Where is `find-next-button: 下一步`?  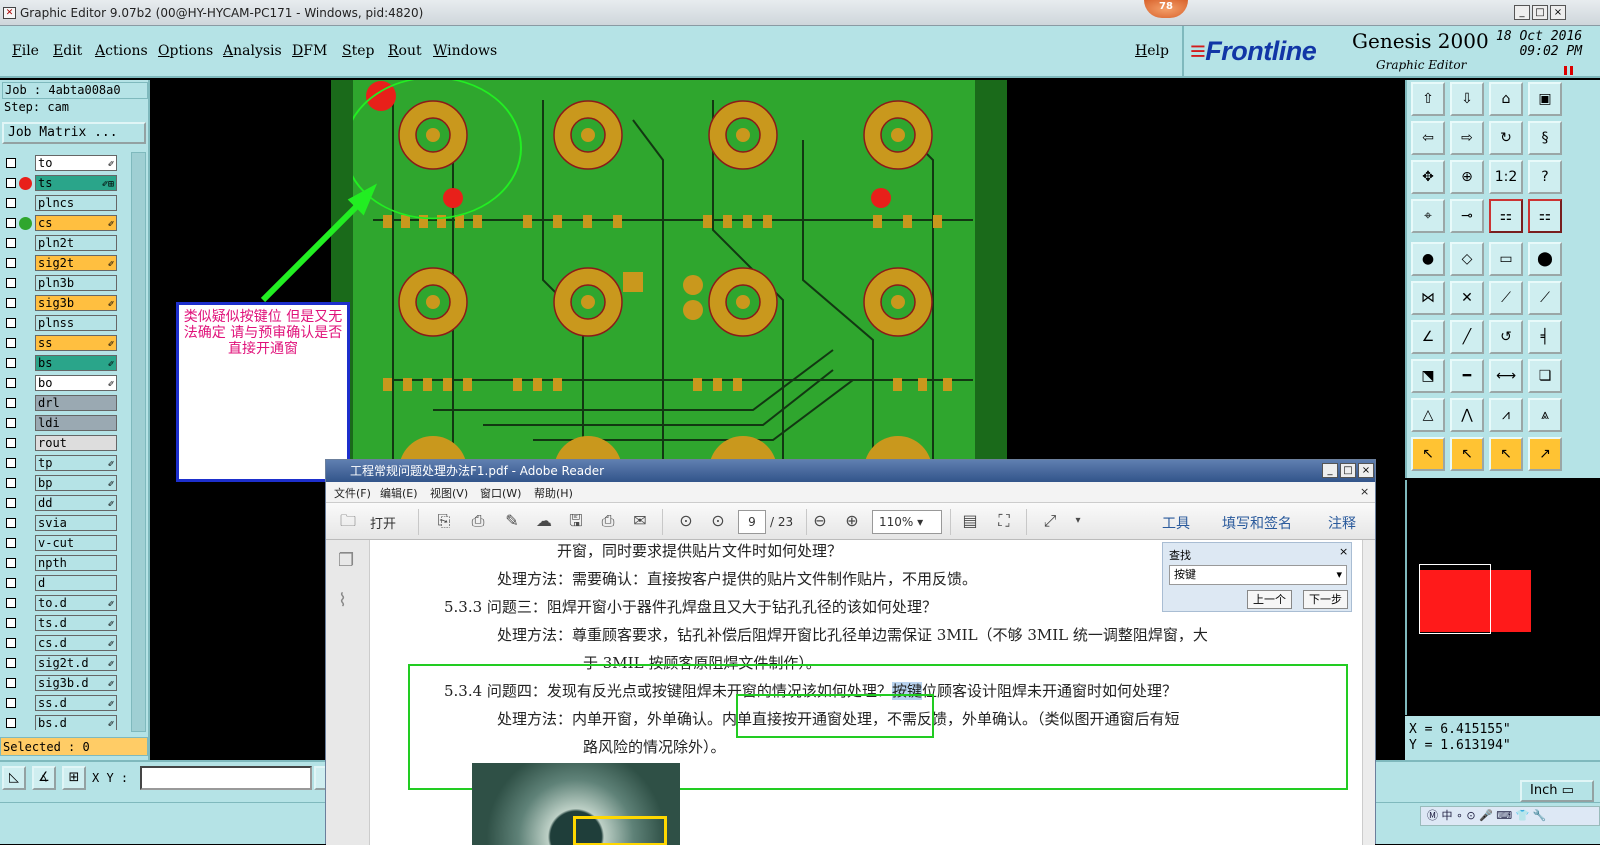 find-next-button: 下一步 is located at coordinates (1325, 599).